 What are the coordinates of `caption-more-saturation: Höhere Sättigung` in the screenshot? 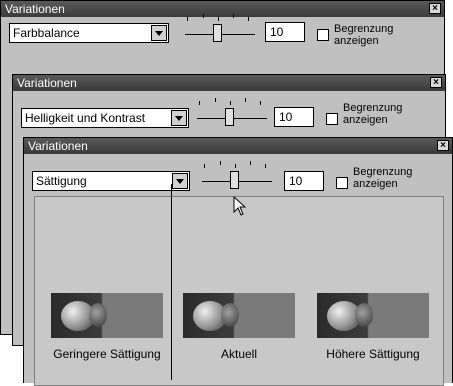 It's located at (373, 354).